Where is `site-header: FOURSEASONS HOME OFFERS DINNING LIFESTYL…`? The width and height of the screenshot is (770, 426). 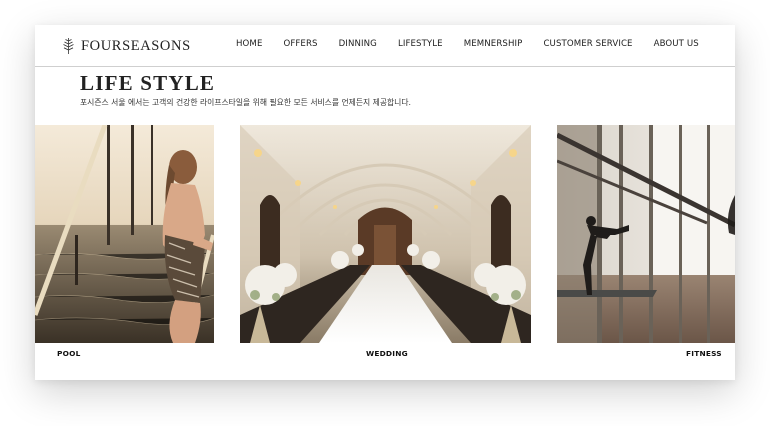
site-header: FOURSEASONS HOME OFFERS DINNING LIFESTYL… is located at coordinates (385, 46).